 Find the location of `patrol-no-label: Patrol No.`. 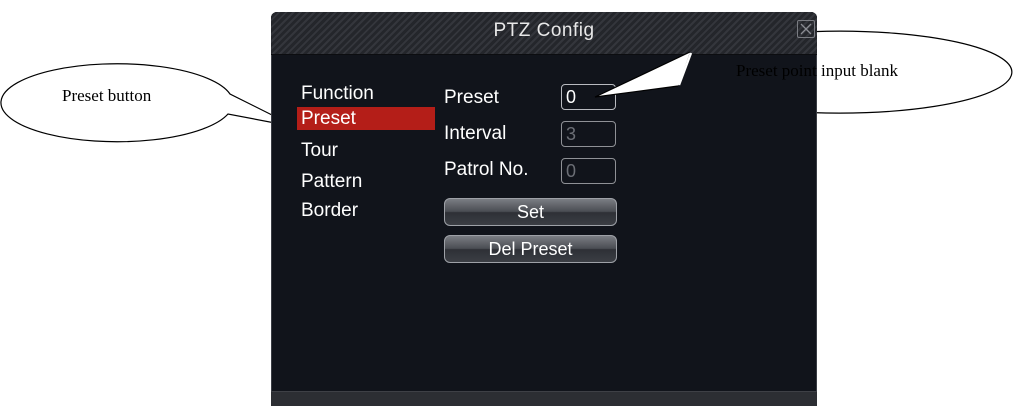

patrol-no-label: Patrol No. is located at coordinates (486, 169).